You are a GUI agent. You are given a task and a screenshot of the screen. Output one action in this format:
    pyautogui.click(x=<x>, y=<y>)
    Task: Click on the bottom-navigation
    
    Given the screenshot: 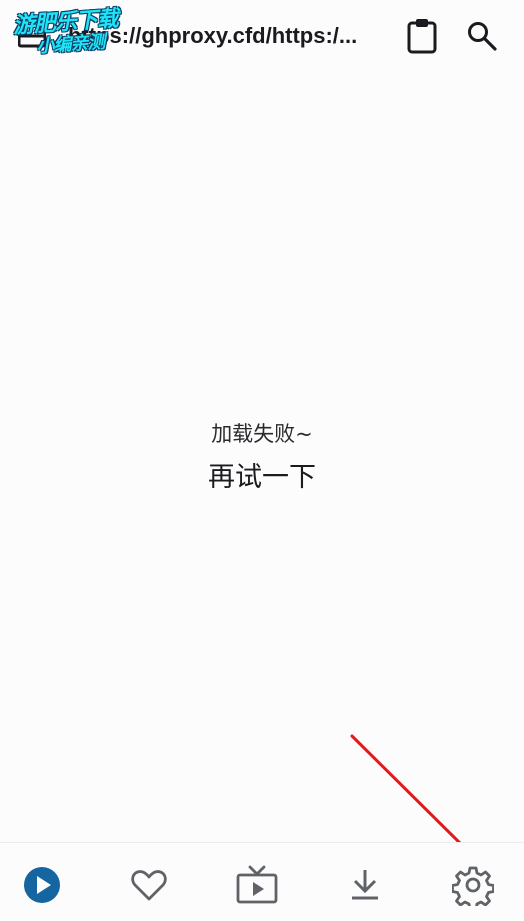 What is the action you would take?
    pyautogui.click(x=262, y=881)
    